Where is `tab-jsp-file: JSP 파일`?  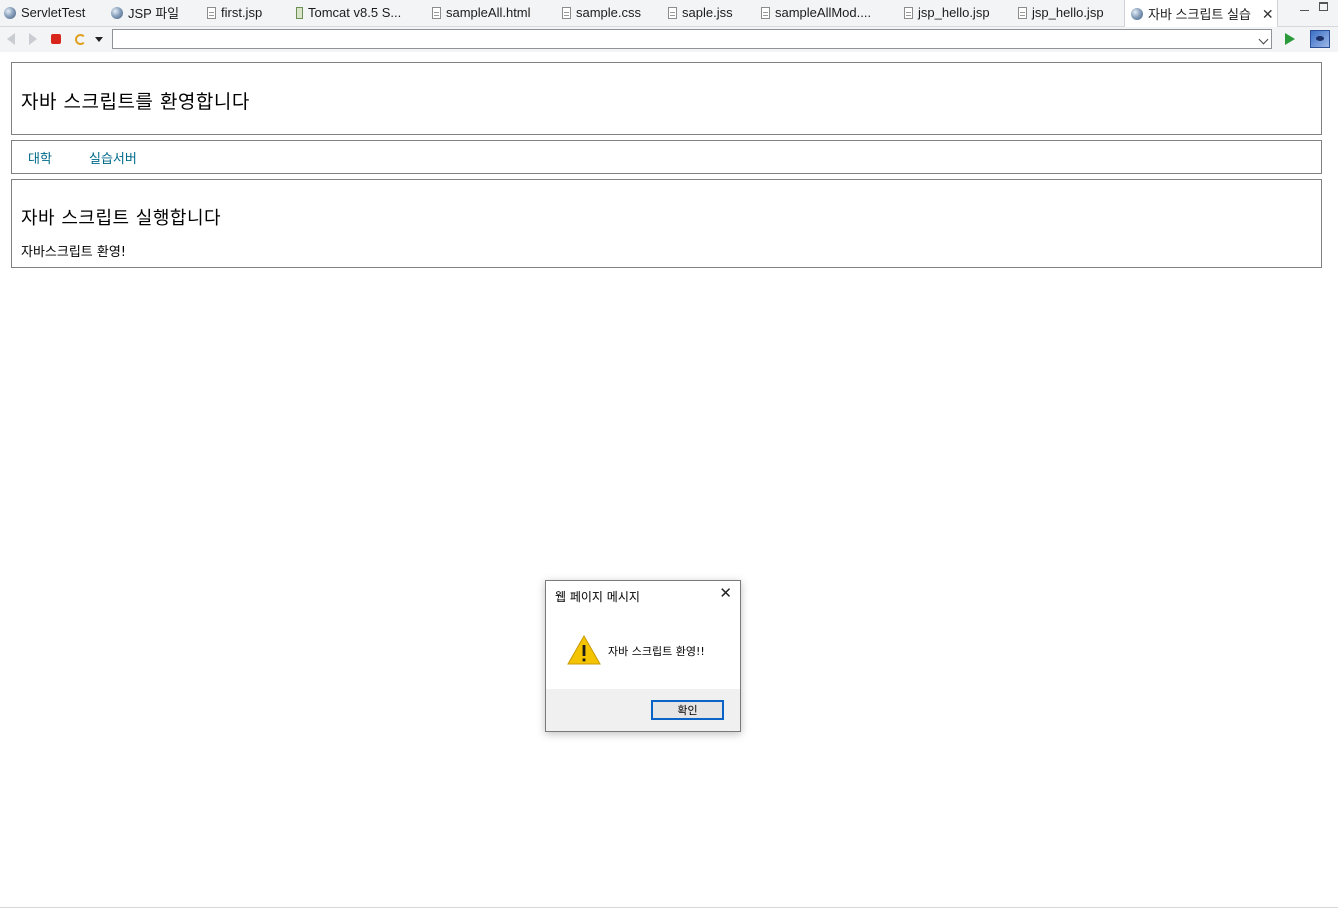
tab-jsp-file: JSP 파일 is located at coordinates (154, 12).